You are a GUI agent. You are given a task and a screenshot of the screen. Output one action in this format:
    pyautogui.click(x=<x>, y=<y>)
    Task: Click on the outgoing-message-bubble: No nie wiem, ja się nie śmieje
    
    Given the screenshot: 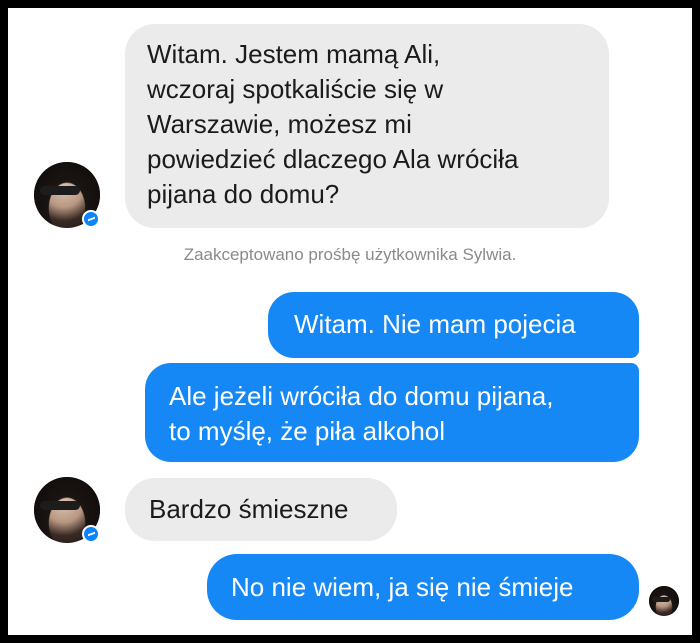 What is the action you would take?
    pyautogui.click(x=423, y=587)
    